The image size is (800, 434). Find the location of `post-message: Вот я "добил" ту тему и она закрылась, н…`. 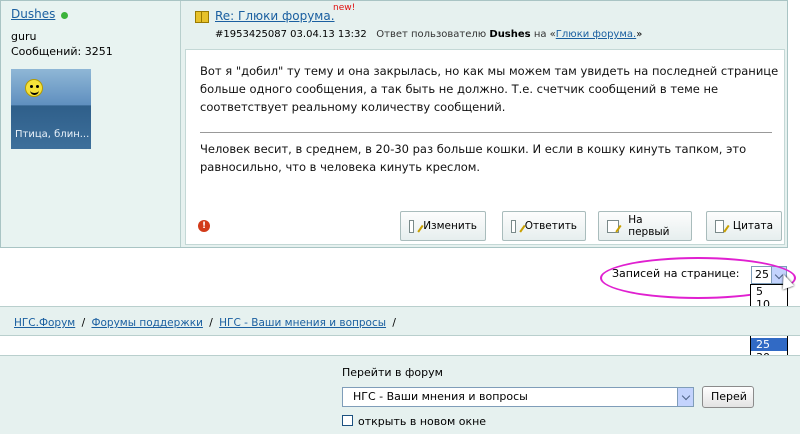

post-message: Вот я "добил" ту тему и она закрылась, н… is located at coordinates (489, 89).